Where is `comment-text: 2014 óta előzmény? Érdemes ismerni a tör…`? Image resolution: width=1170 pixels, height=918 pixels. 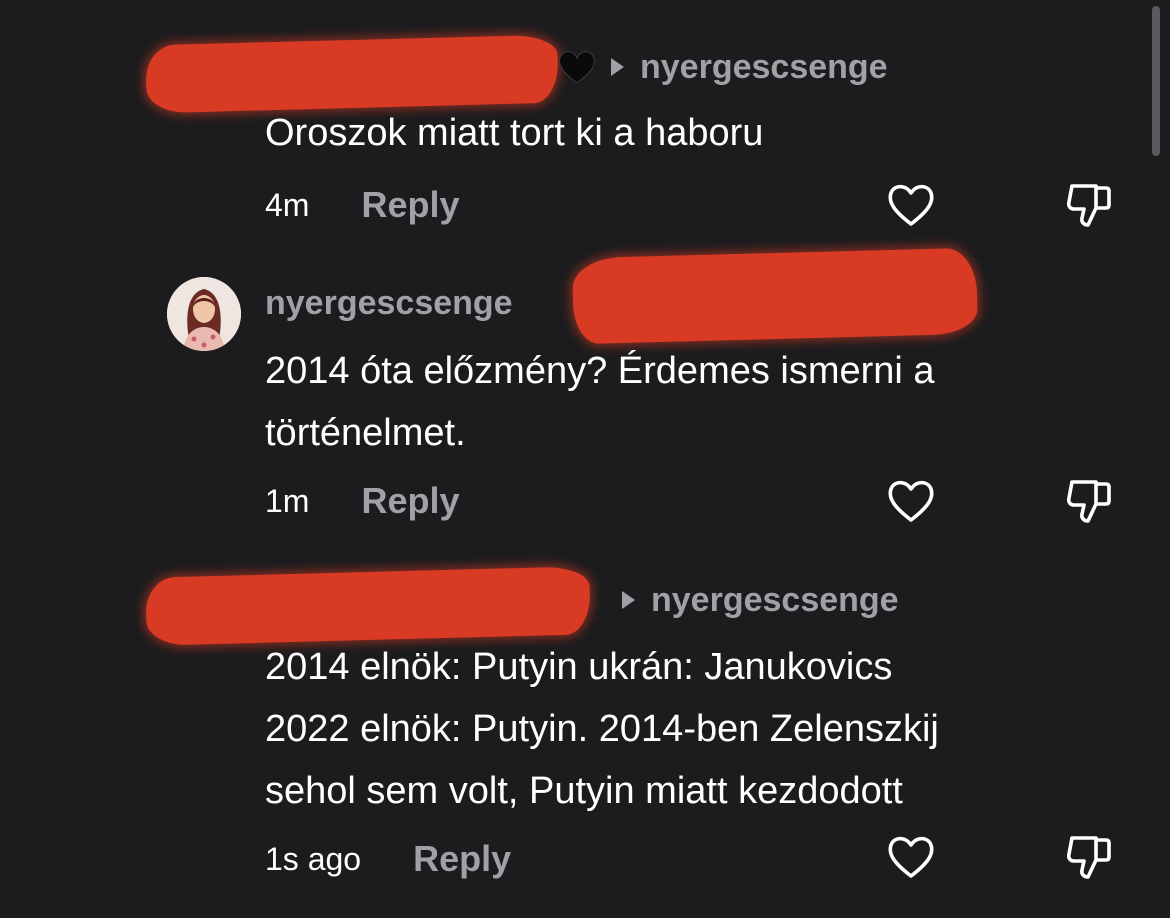
comment-text: 2014 óta előzmény? Érdemes ismerni a tör… is located at coordinates (600, 402).